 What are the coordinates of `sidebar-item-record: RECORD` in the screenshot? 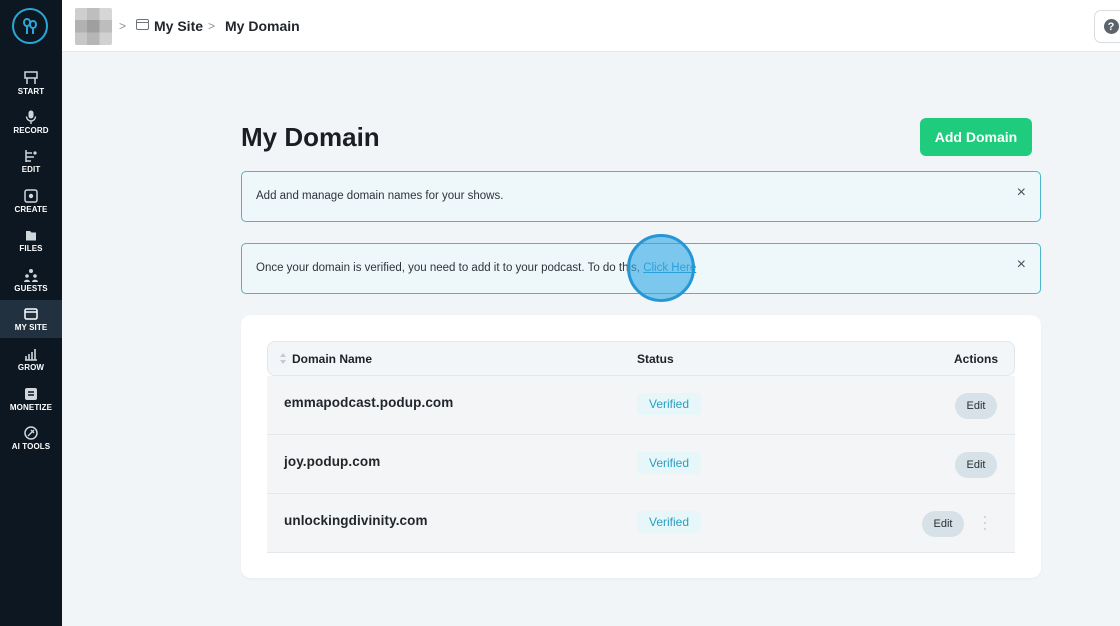 It's located at (31, 122).